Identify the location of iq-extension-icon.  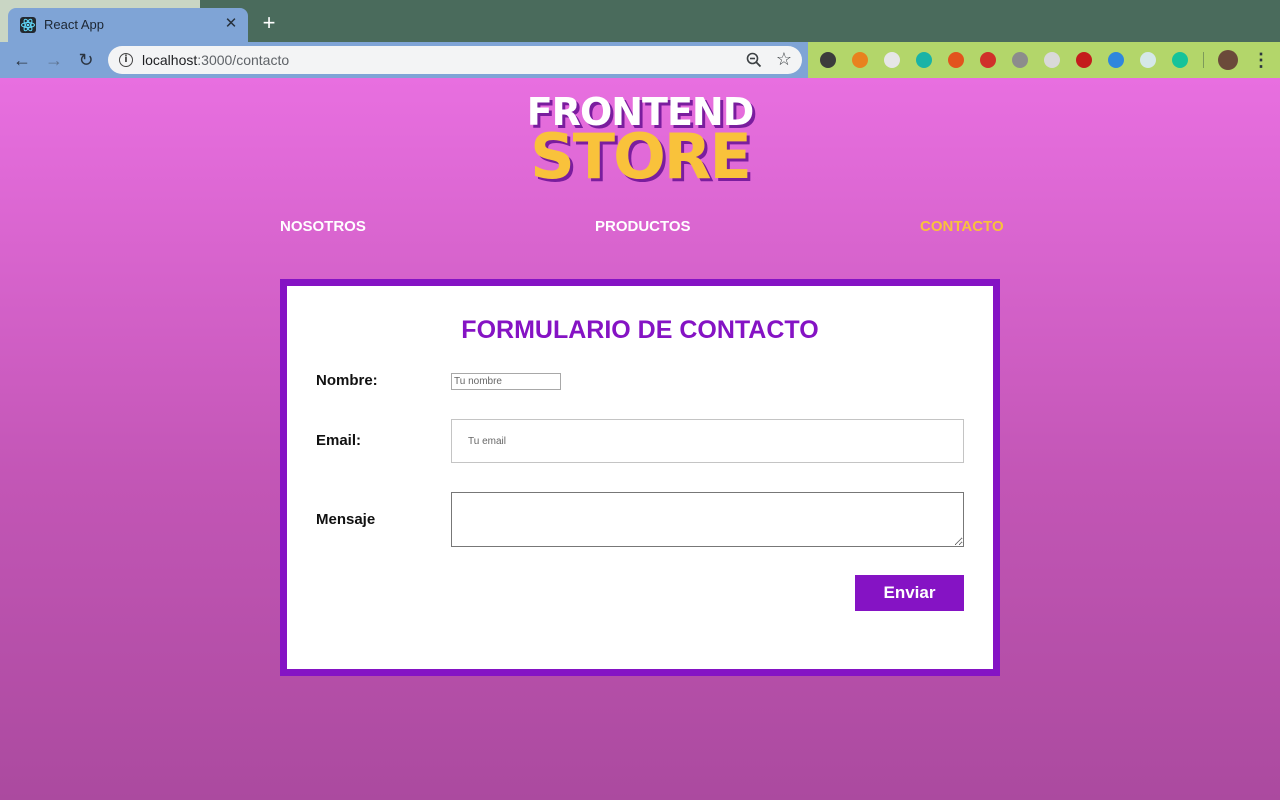
(1116, 60).